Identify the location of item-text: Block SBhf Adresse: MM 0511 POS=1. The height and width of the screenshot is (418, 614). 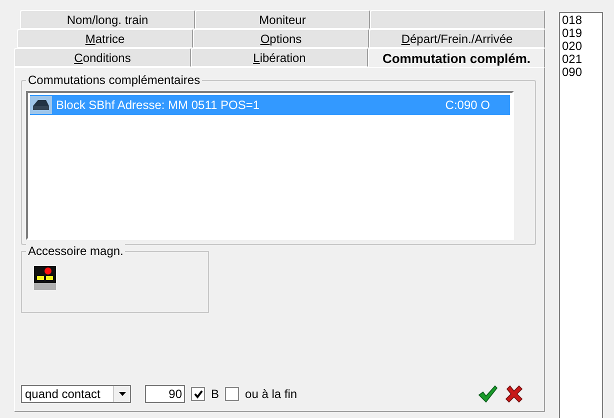
(158, 105).